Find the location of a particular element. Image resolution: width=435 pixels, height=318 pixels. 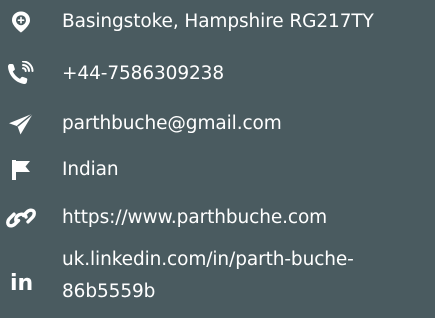

svg-text: in is located at coordinates (21, 283).